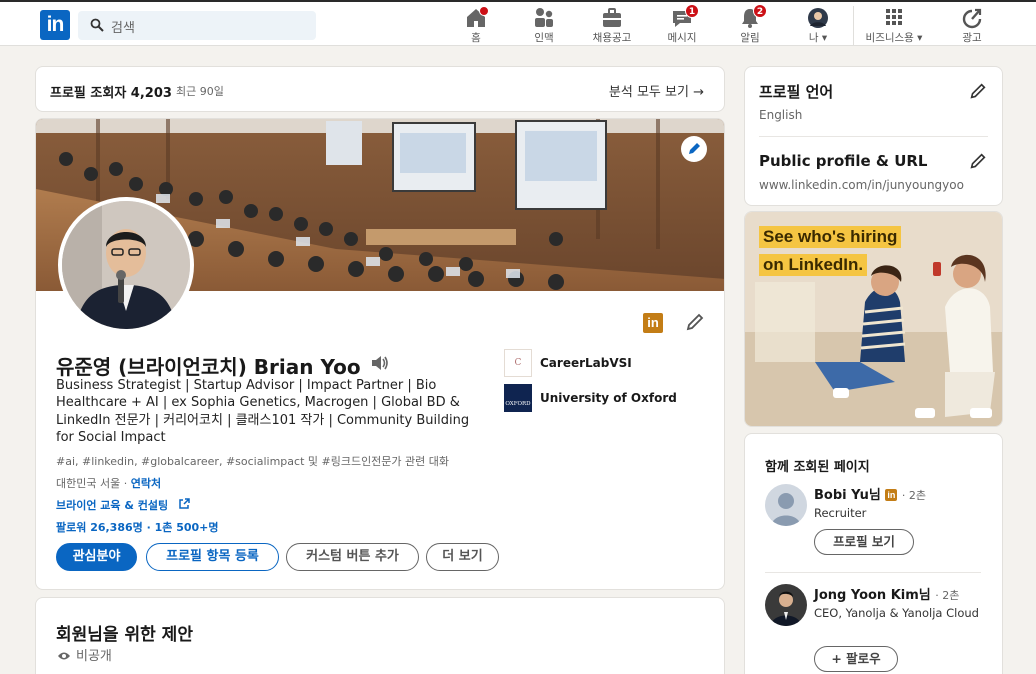 Image resolution: width=1036 pixels, height=674 pixels. I want to click on name-pronunciation-icon, so click(380, 365).